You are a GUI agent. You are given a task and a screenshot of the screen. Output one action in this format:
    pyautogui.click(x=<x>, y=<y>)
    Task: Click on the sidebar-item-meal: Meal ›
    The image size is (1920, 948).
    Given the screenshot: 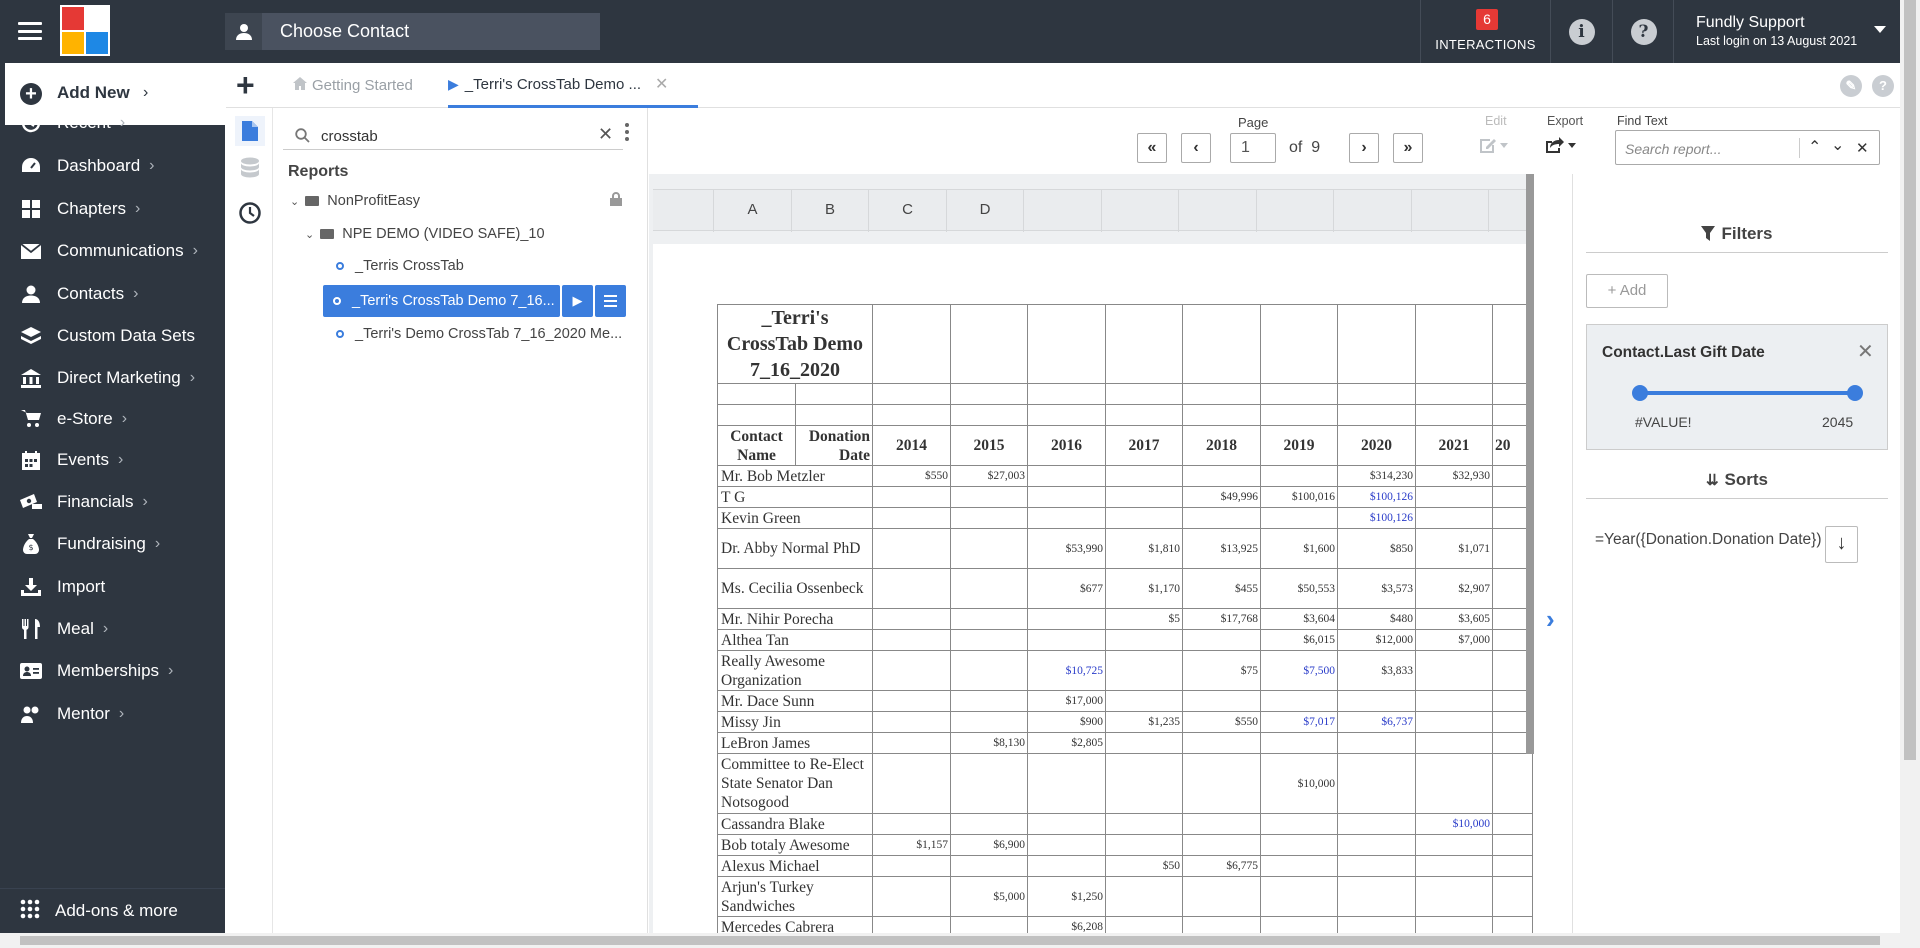 What is the action you would take?
    pyautogui.click(x=112, y=629)
    